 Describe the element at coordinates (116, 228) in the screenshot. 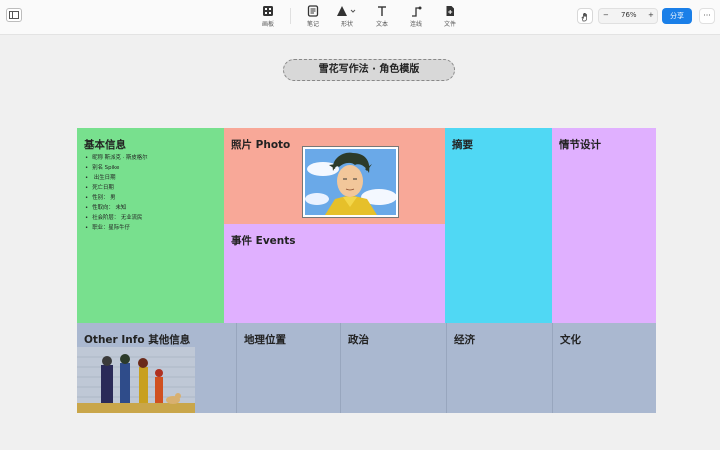

I see `list-item: 职业：星际牛仔` at that location.